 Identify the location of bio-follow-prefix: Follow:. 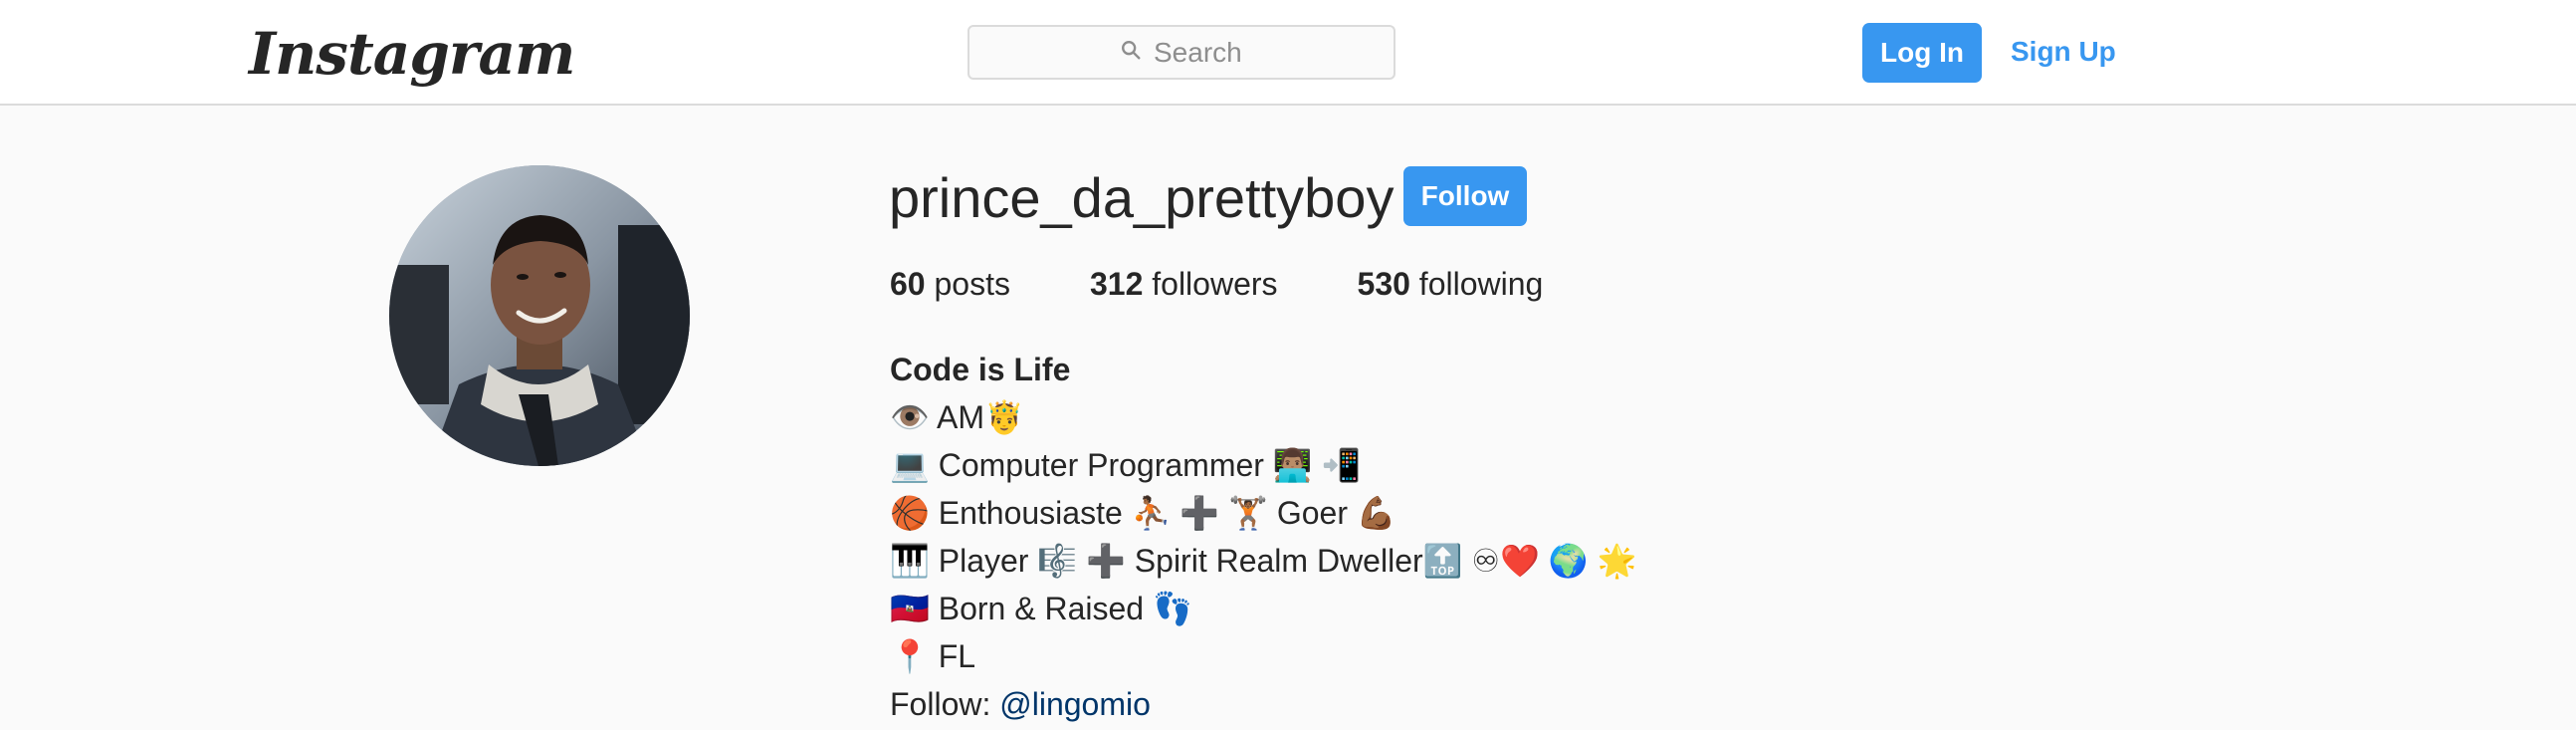
(945, 704).